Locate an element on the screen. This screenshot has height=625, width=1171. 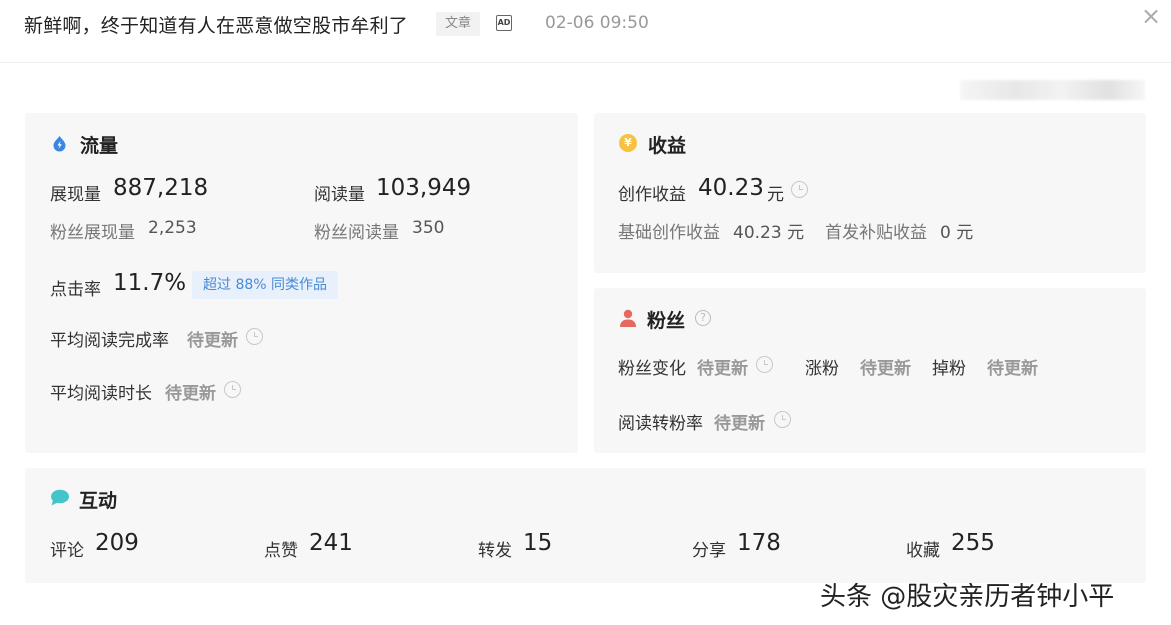
subsidy-earnings-label: 首发补贴收益 is located at coordinates (876, 233).